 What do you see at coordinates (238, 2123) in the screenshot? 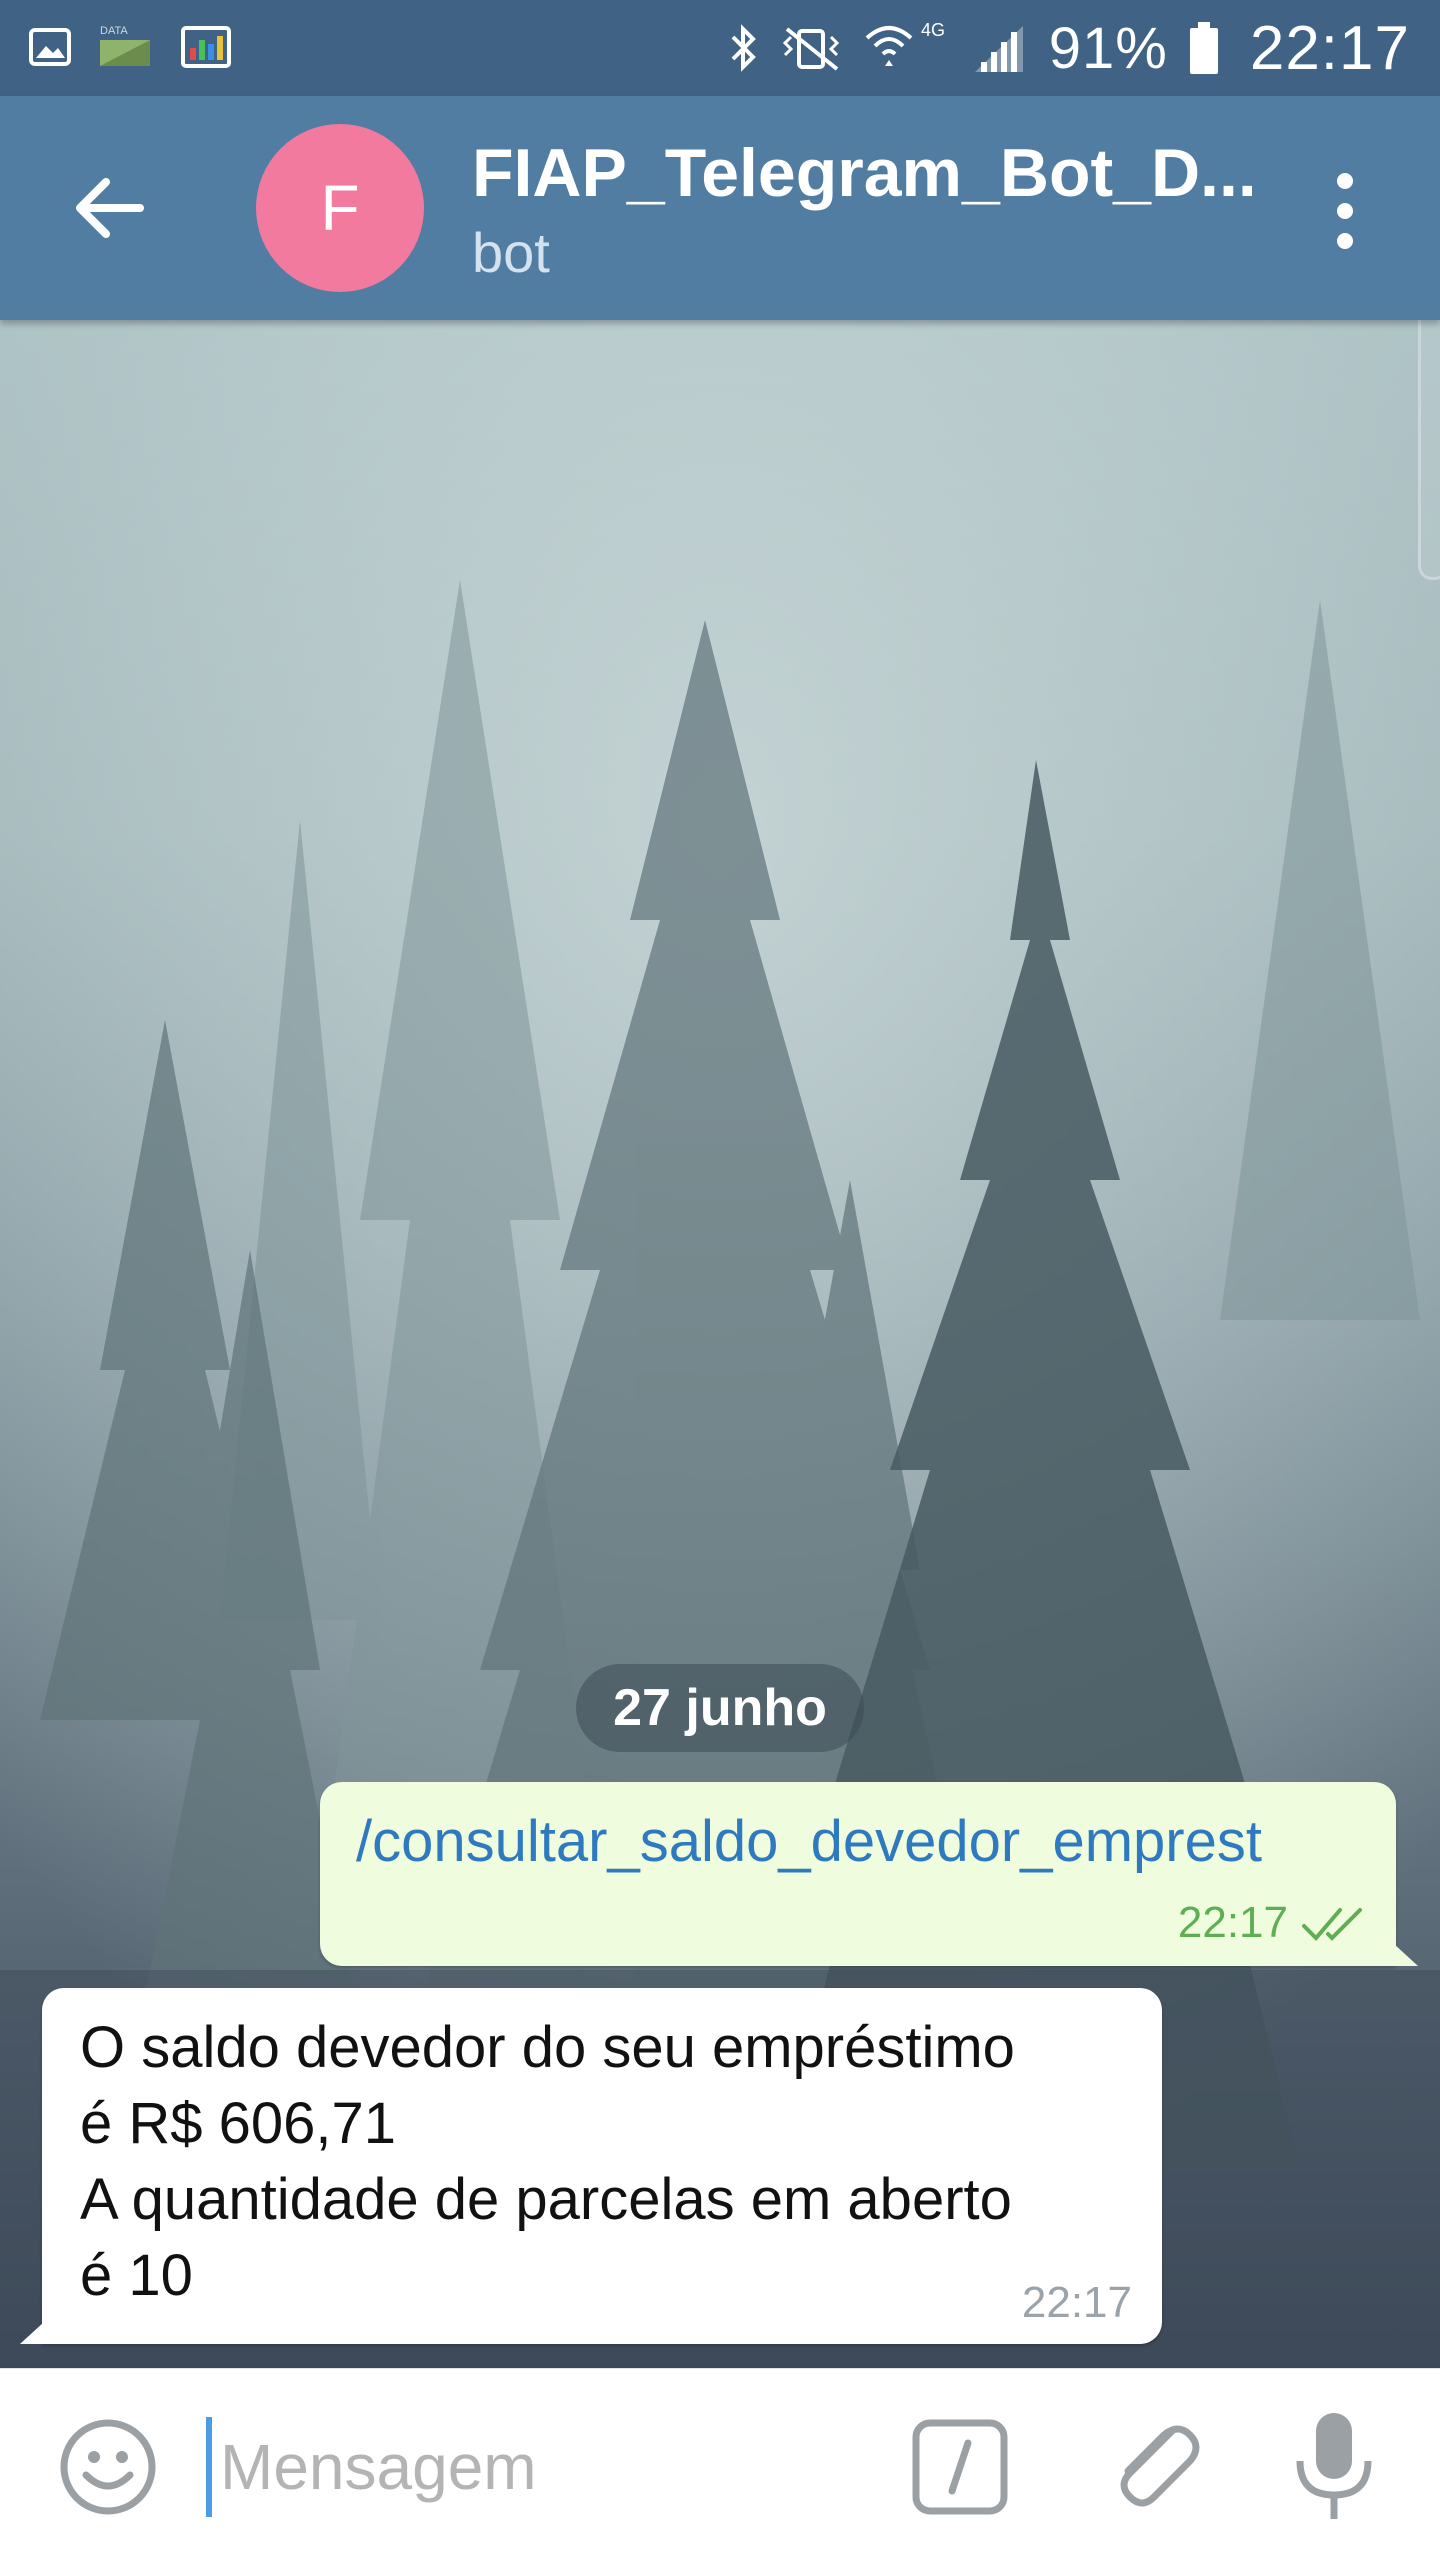
I see `message-line: é R$ 606,71` at bounding box center [238, 2123].